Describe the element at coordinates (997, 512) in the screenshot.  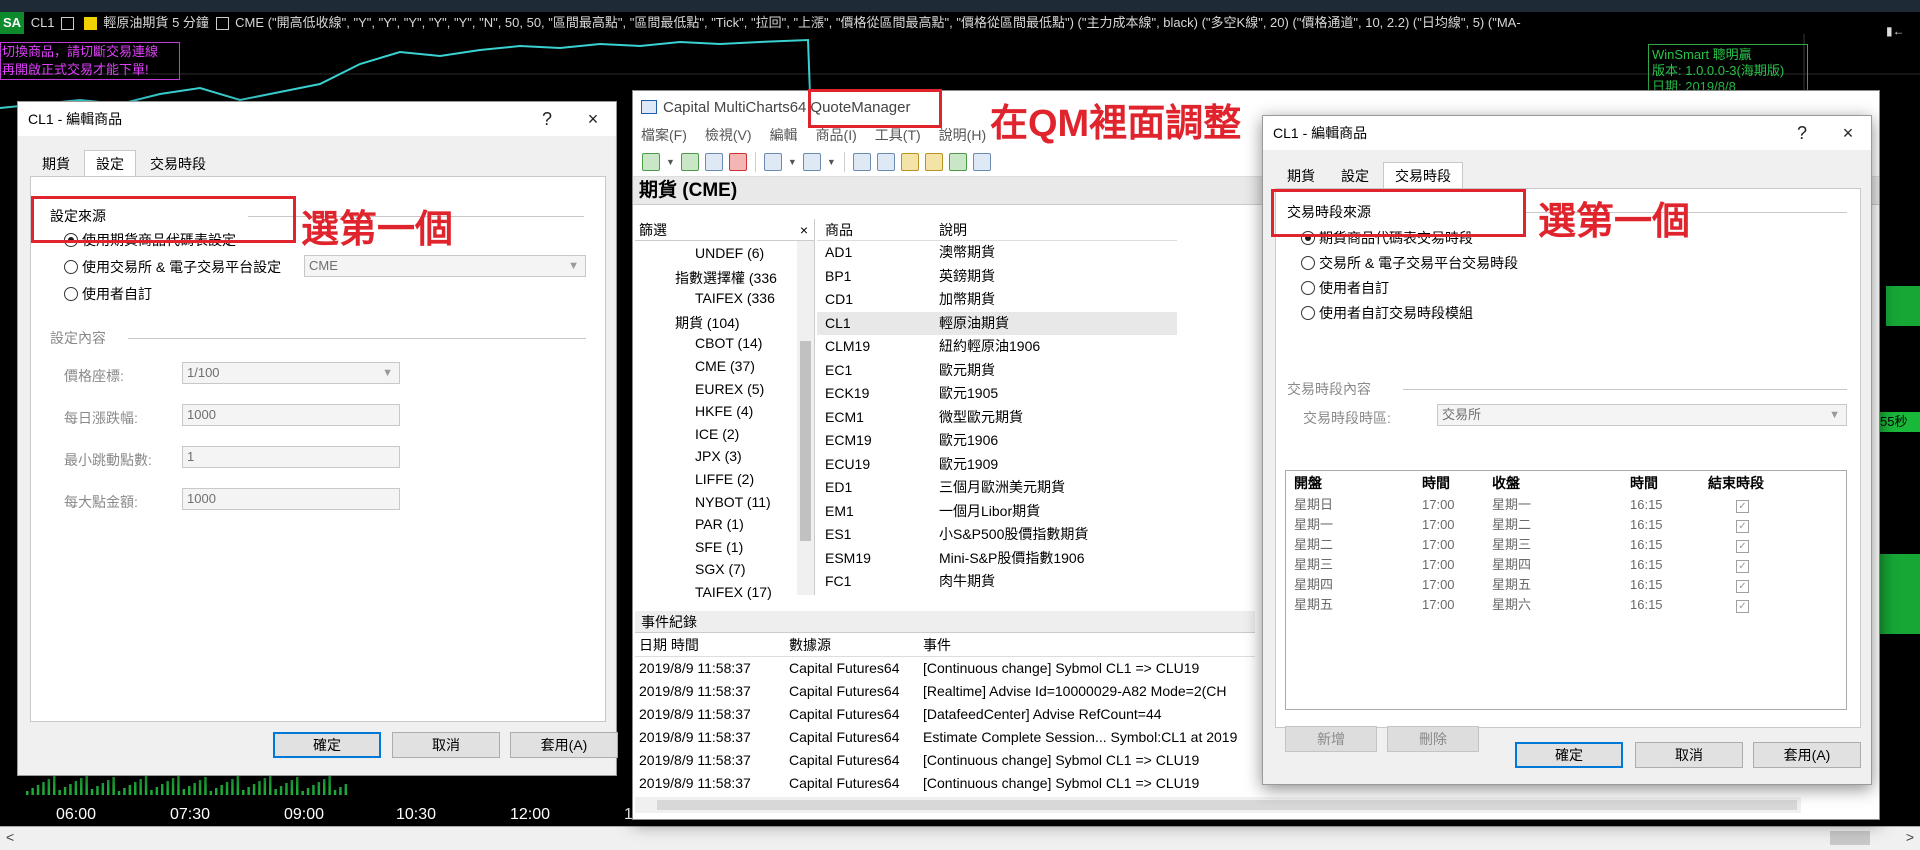
I see `list-item: EM1 一個月Libor期貨` at that location.